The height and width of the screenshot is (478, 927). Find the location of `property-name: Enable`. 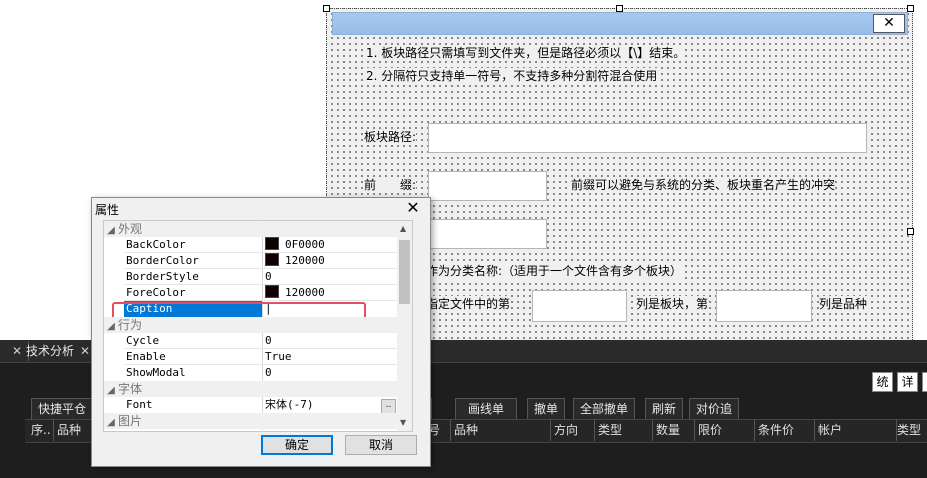

property-name: Enable is located at coordinates (146, 357).